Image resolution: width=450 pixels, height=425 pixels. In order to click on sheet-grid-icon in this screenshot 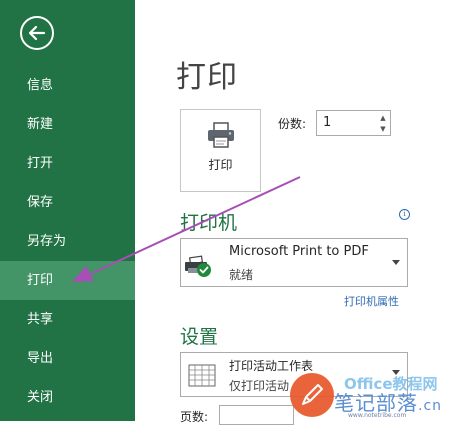, I will do `click(203, 378)`.